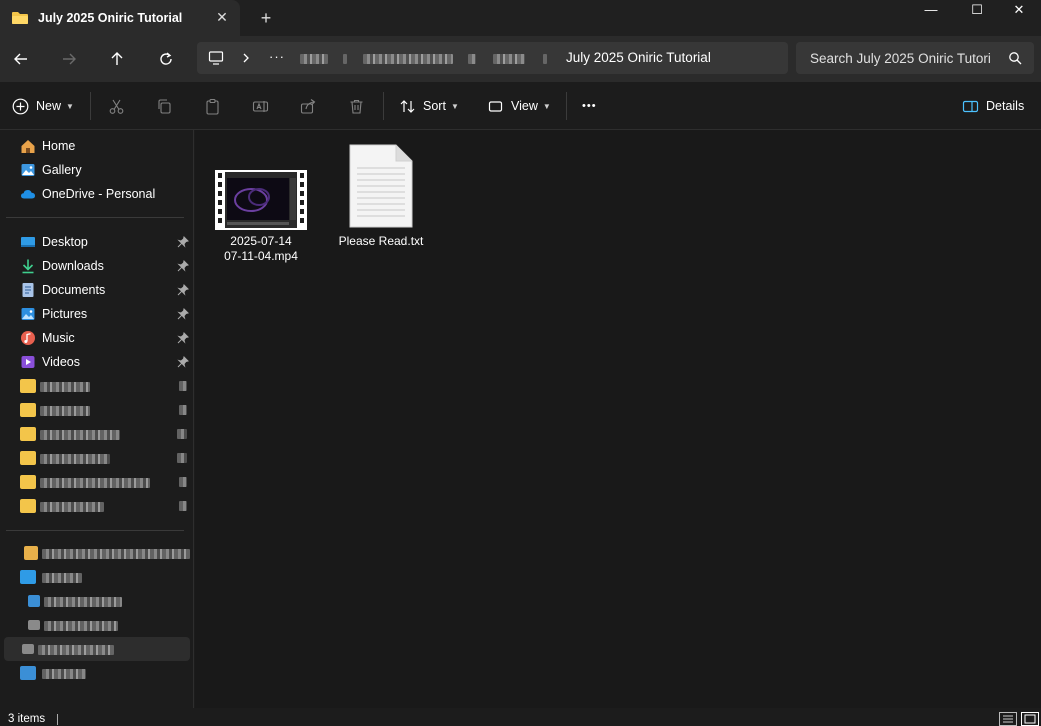 The height and width of the screenshot is (726, 1041). Describe the element at coordinates (97, 266) in the screenshot. I see `sidebar-item-downloads: Downloads` at that location.